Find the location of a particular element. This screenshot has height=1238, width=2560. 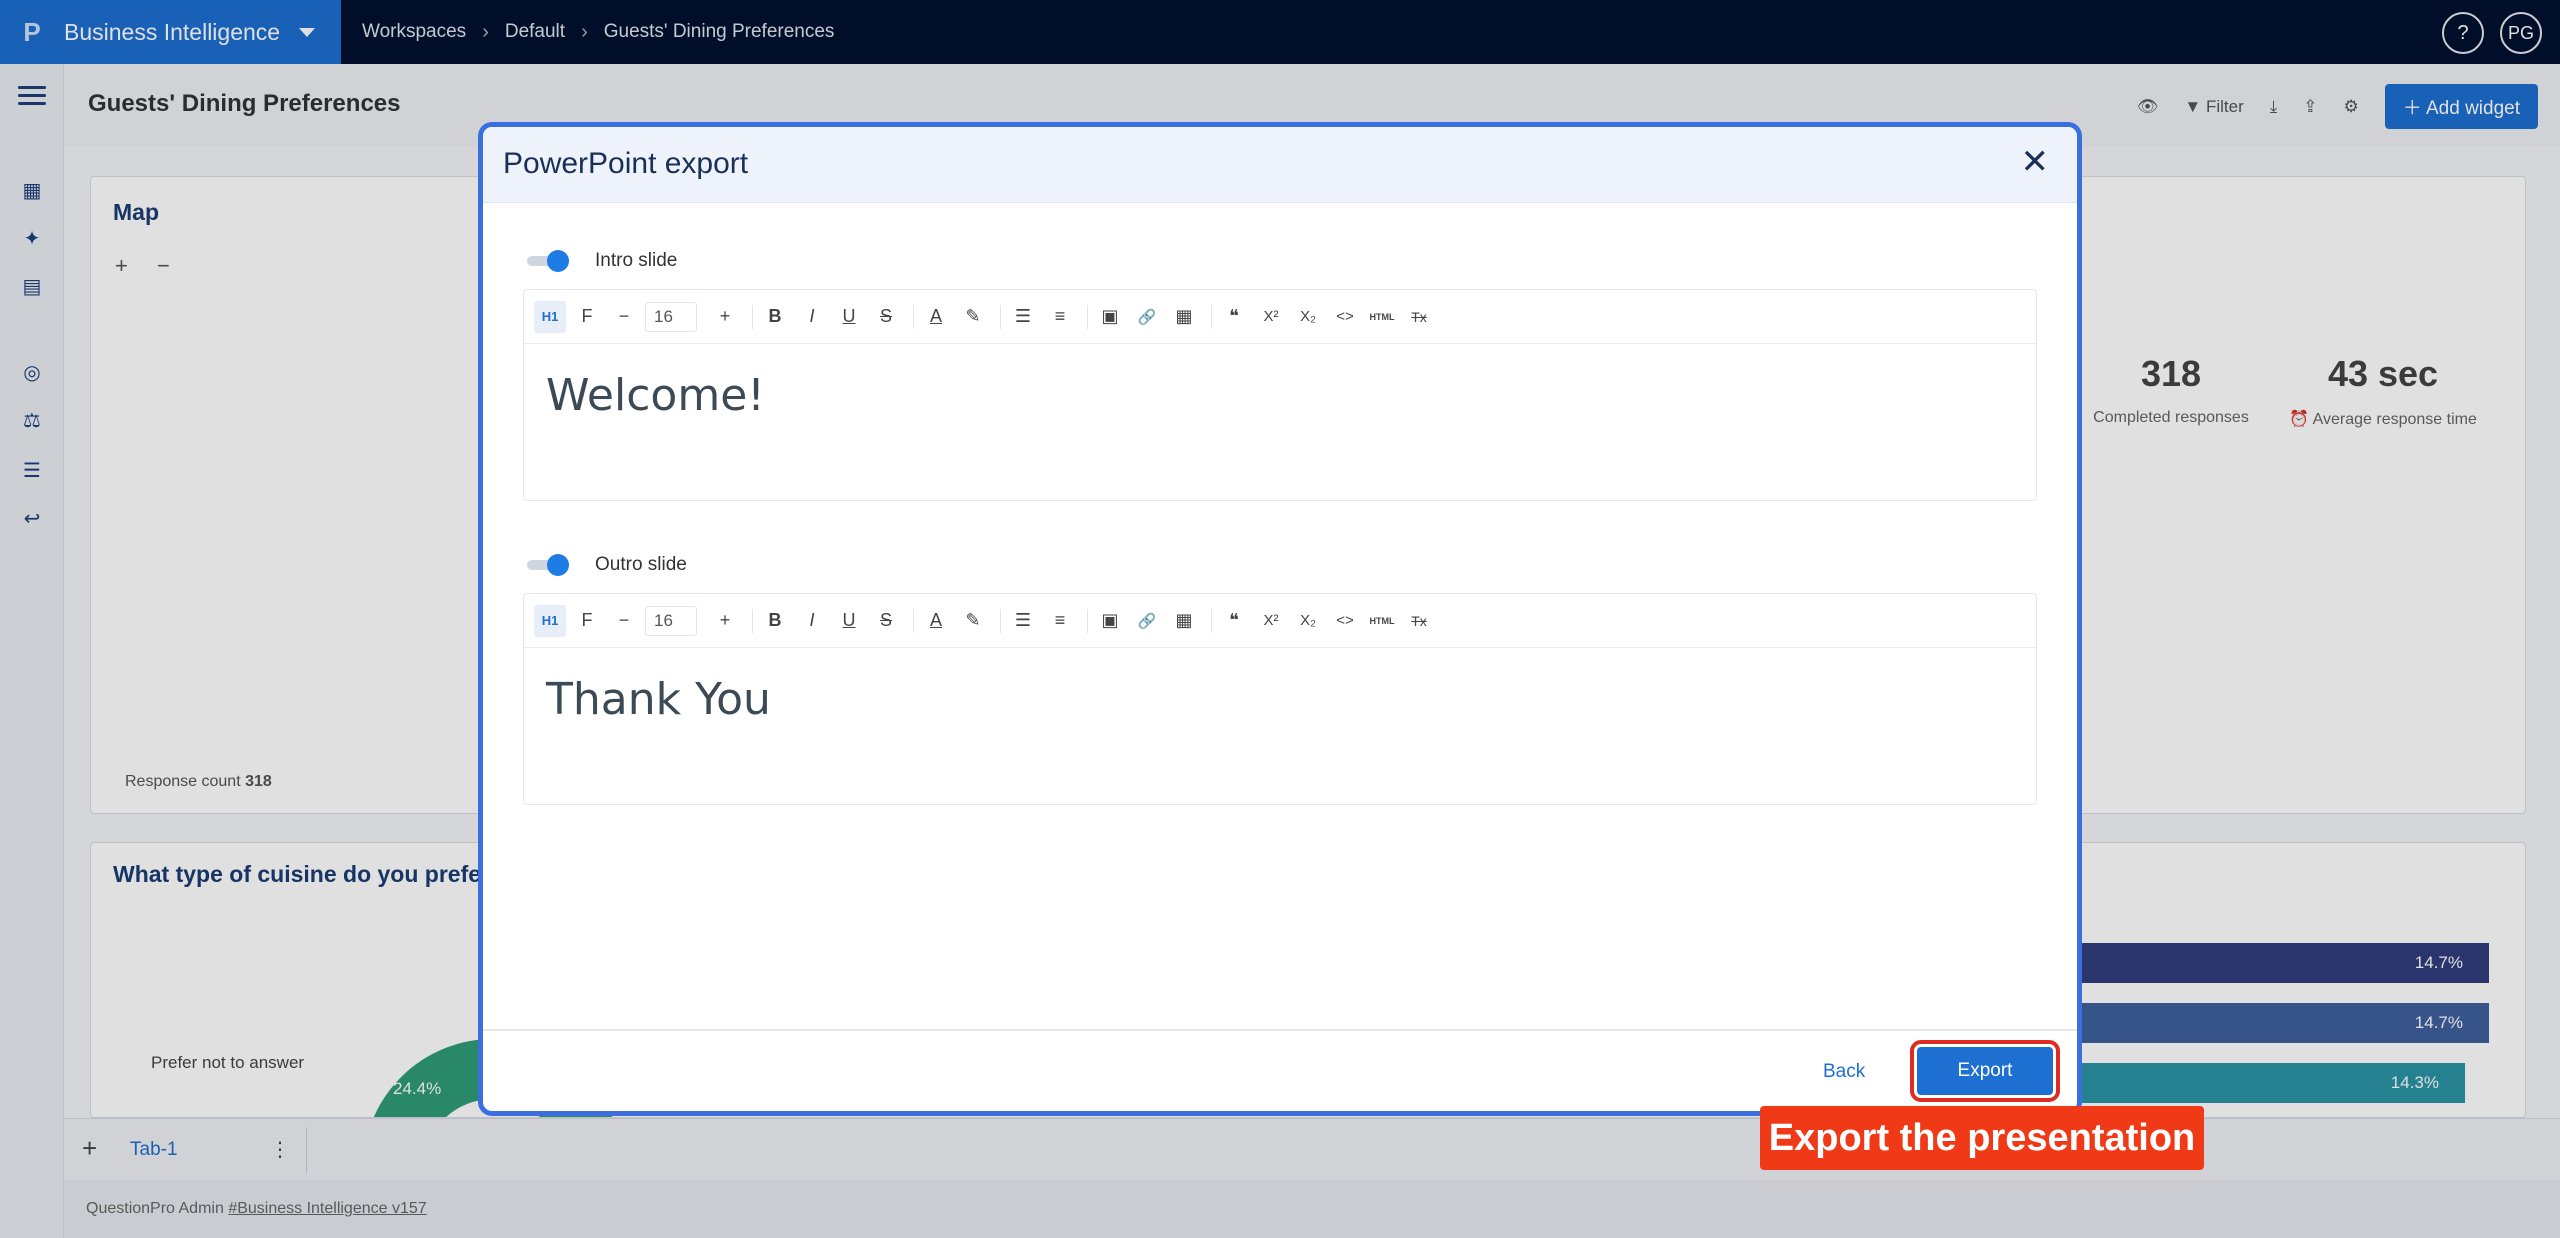

back-button: Back is located at coordinates (1844, 1072).